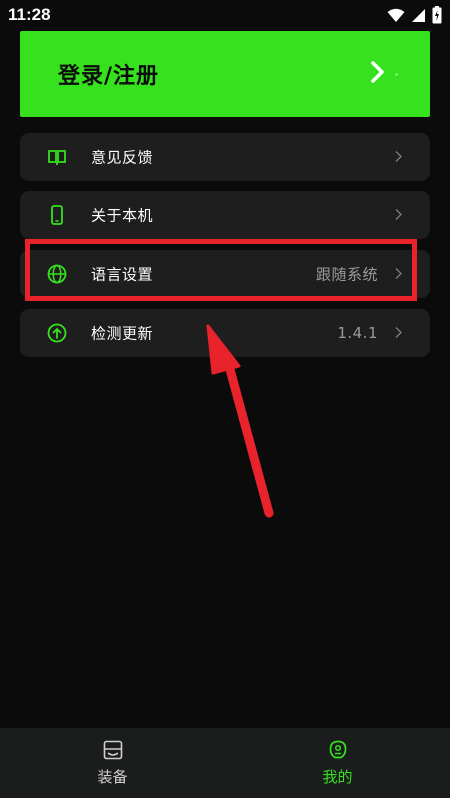 Image resolution: width=450 pixels, height=798 pixels. What do you see at coordinates (57, 215) in the screenshot?
I see `phone-icon` at bounding box center [57, 215].